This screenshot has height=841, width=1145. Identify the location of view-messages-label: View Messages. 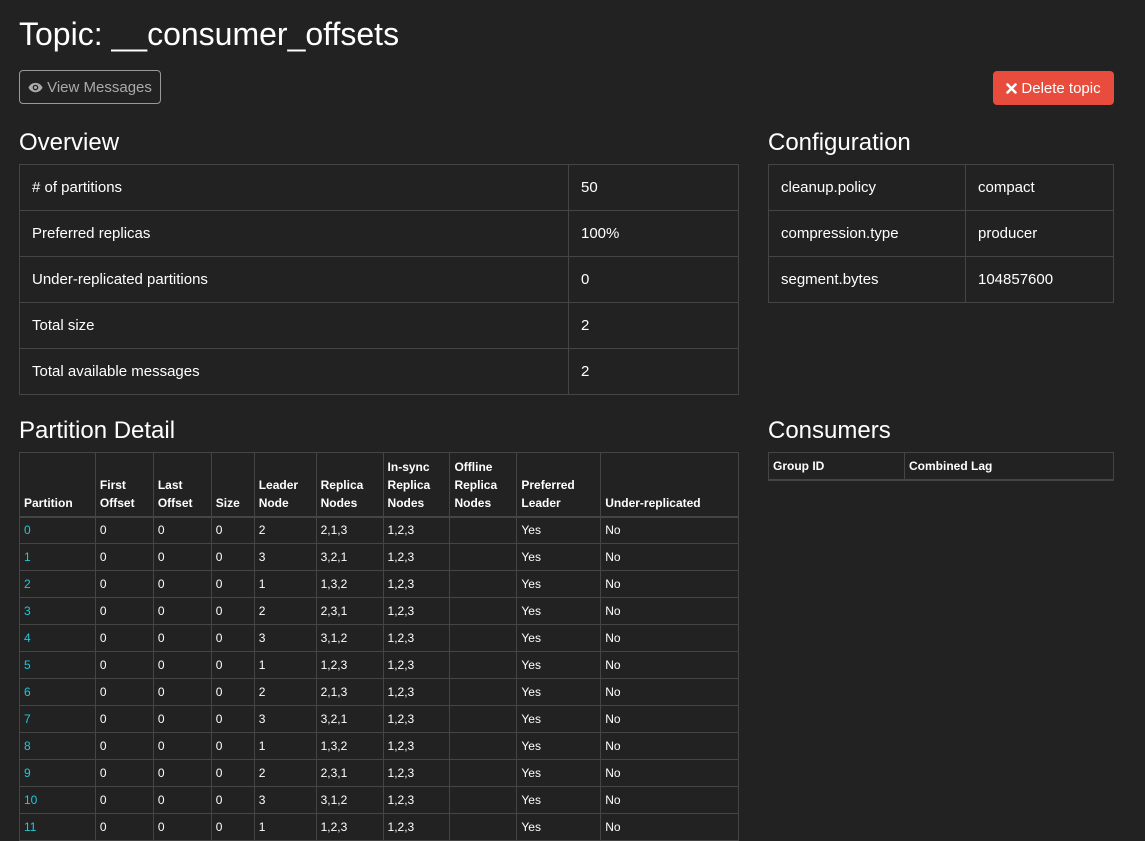
(99, 87).